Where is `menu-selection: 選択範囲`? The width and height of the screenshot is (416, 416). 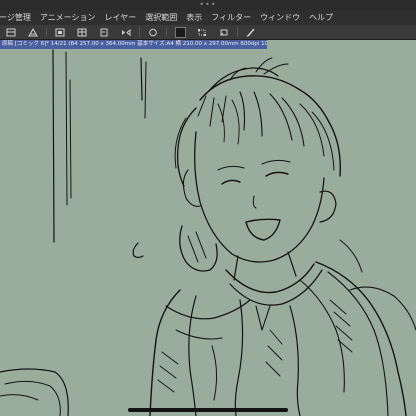 menu-selection: 選択範囲 is located at coordinates (160, 17).